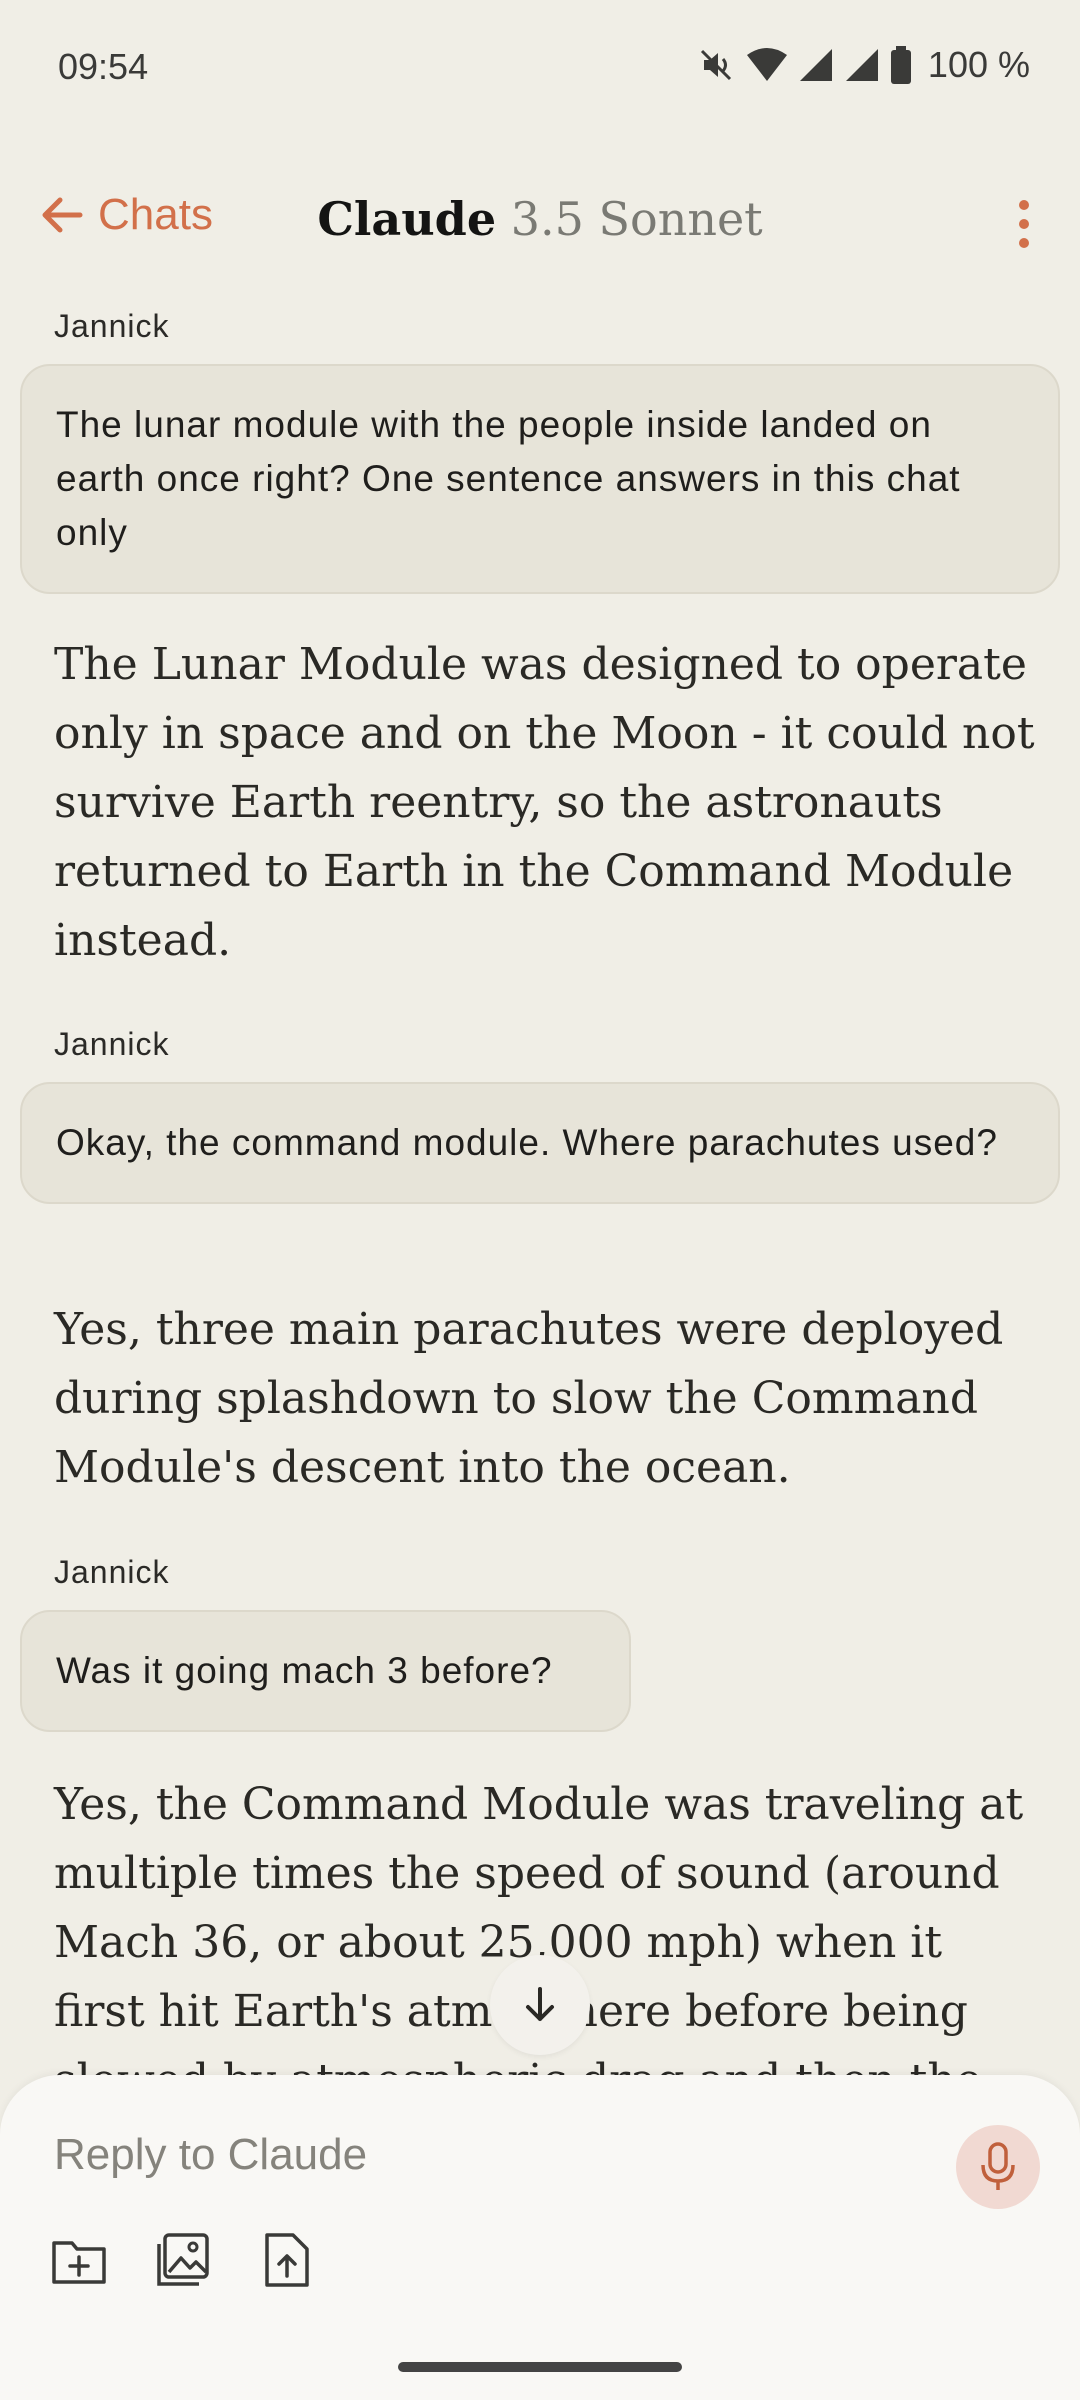  I want to click on app-bar: Chats Claude 3.5 Sonnet, so click(540, 220).